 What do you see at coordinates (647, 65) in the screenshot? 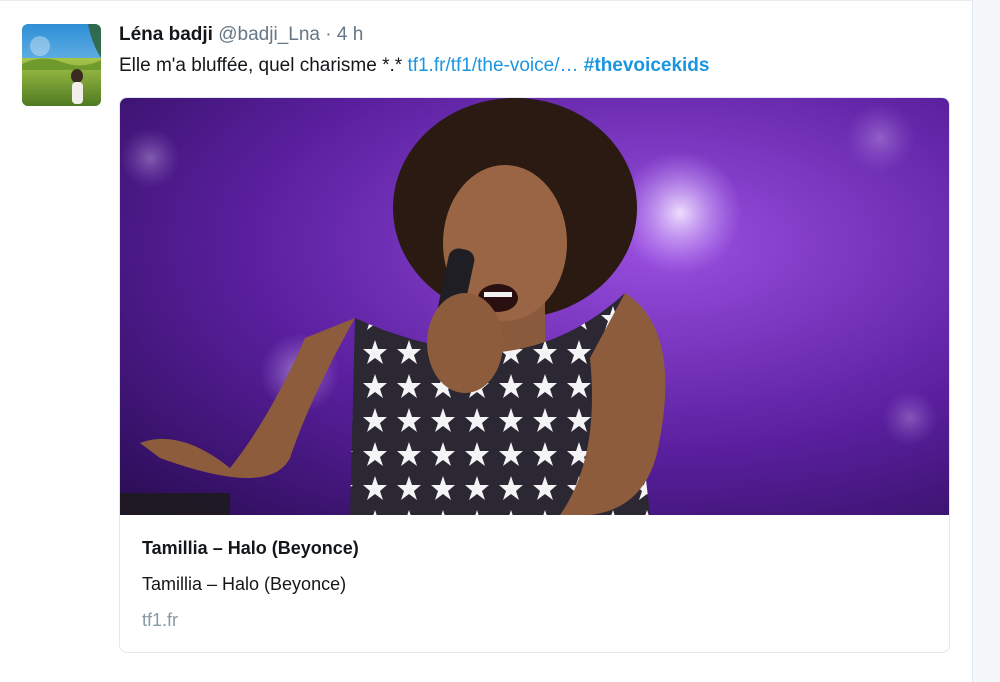
I see `tweet-hashtag: #thevoicekids` at bounding box center [647, 65].